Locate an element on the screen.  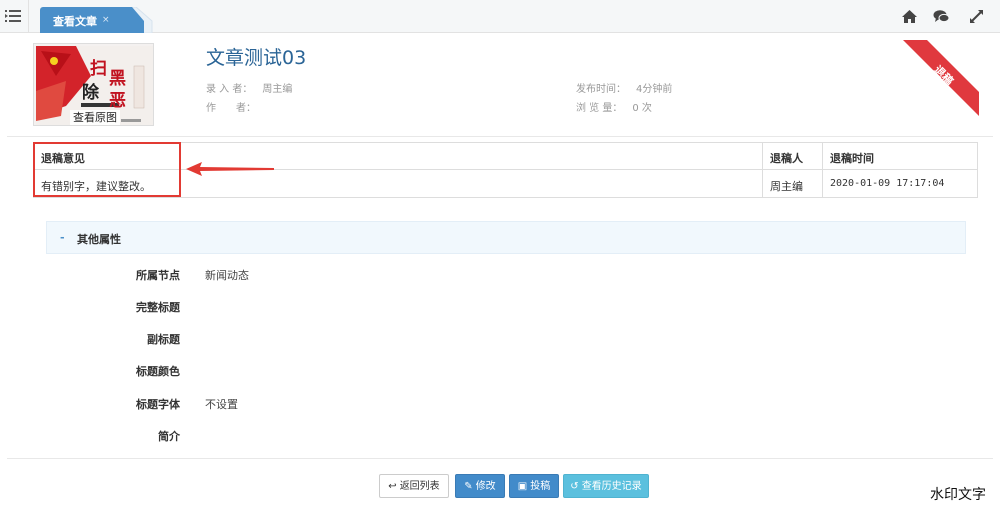
prop-value-title-font: 不设置 is located at coordinates (221, 404).